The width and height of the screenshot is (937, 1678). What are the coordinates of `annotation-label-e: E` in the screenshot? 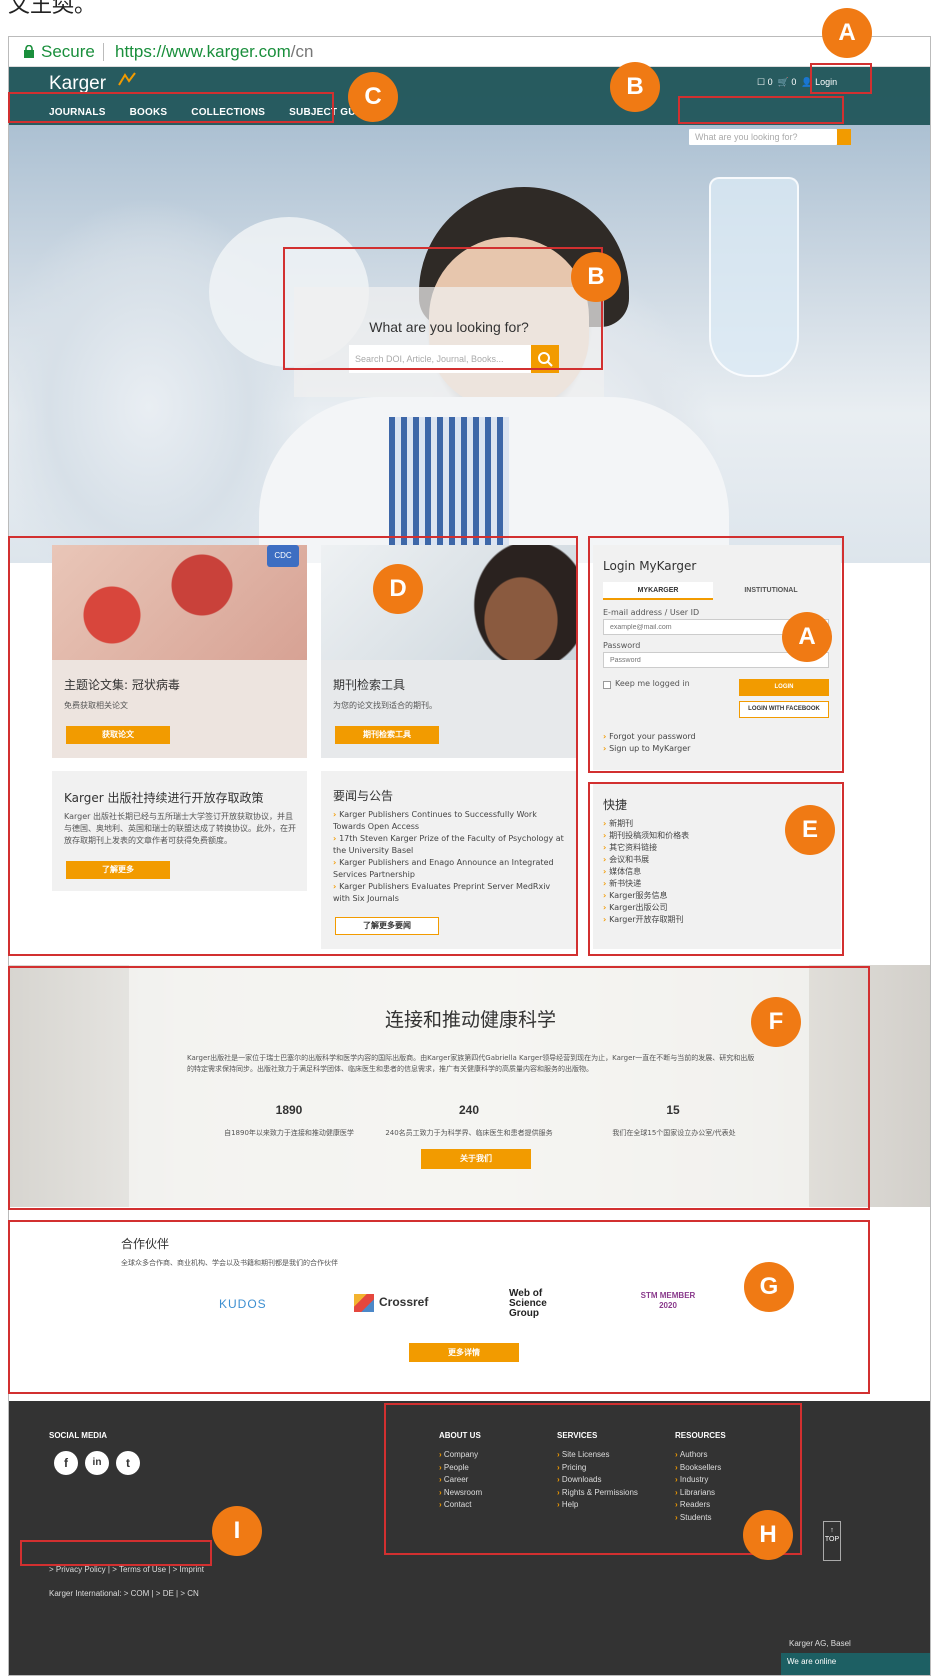 It's located at (810, 830).